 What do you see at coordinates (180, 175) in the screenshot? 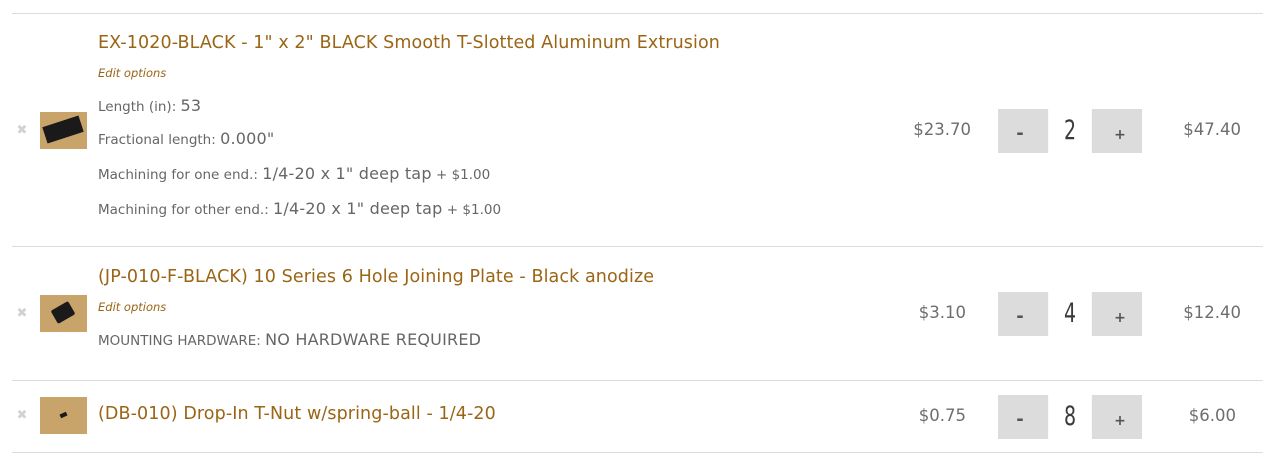
I see `option-label: Machining for one end.:` at bounding box center [180, 175].